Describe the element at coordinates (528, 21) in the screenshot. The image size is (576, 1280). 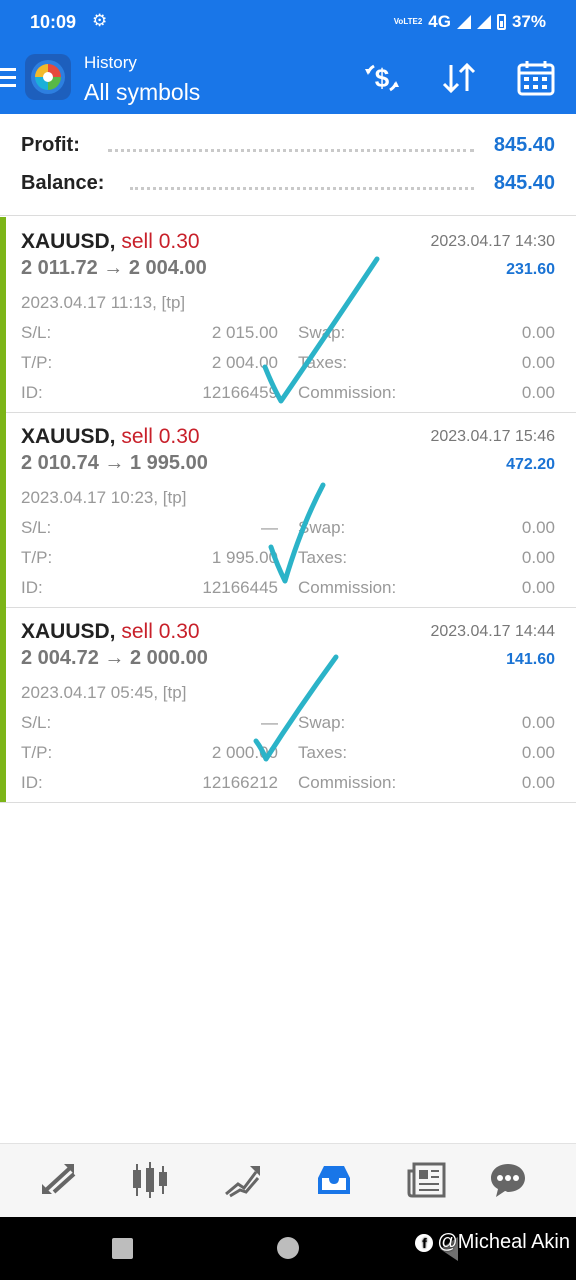
I see `battery-percent: 37%` at that location.